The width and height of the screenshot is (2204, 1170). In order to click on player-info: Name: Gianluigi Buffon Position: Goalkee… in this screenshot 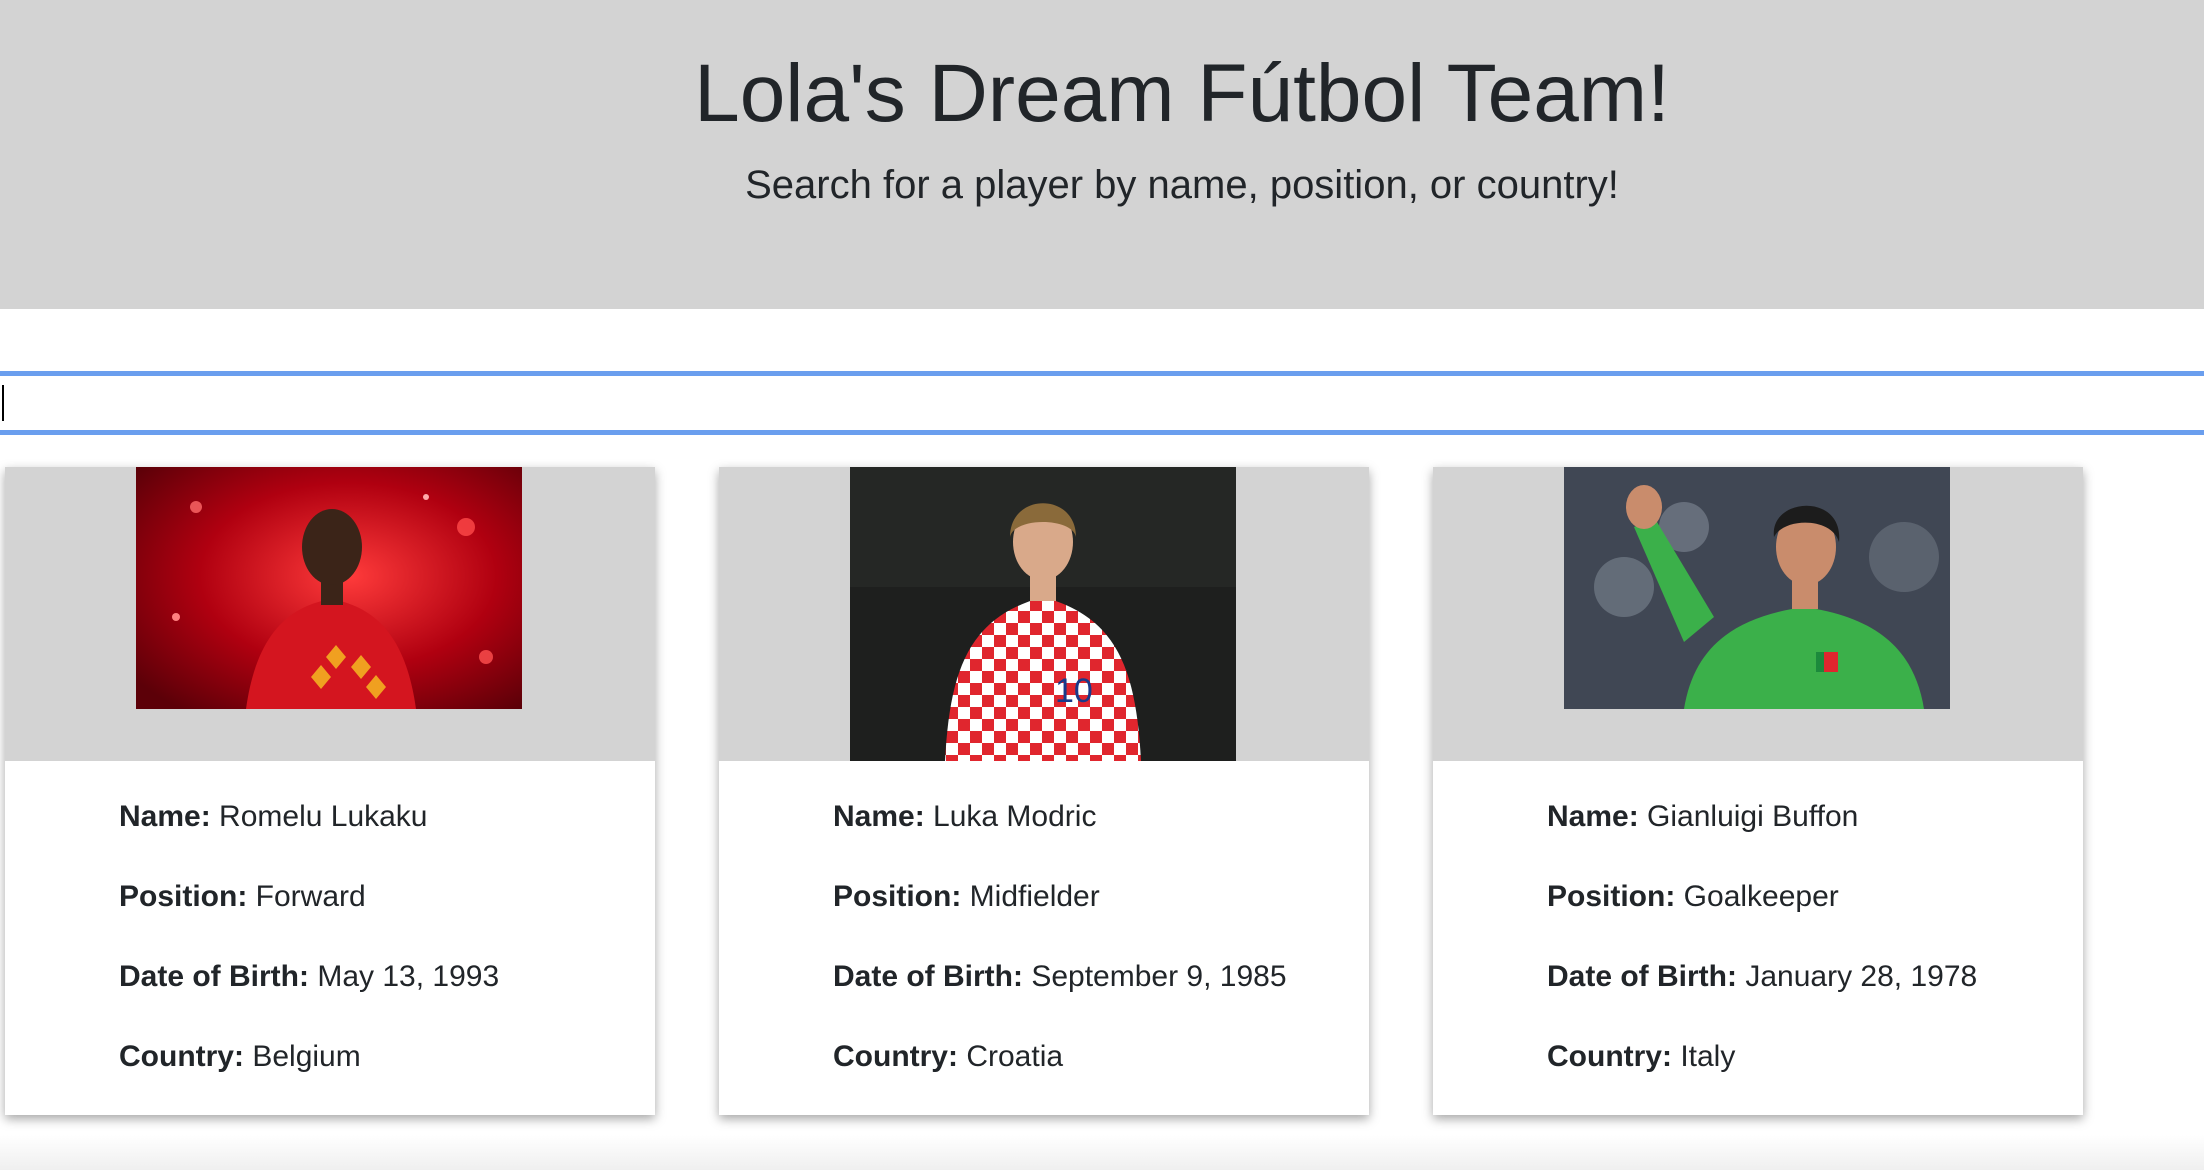, I will do `click(1762, 957)`.